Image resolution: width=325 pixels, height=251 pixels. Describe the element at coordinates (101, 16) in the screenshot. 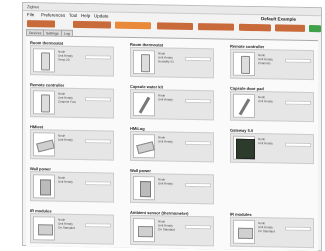

I see `menu-update: Update` at that location.